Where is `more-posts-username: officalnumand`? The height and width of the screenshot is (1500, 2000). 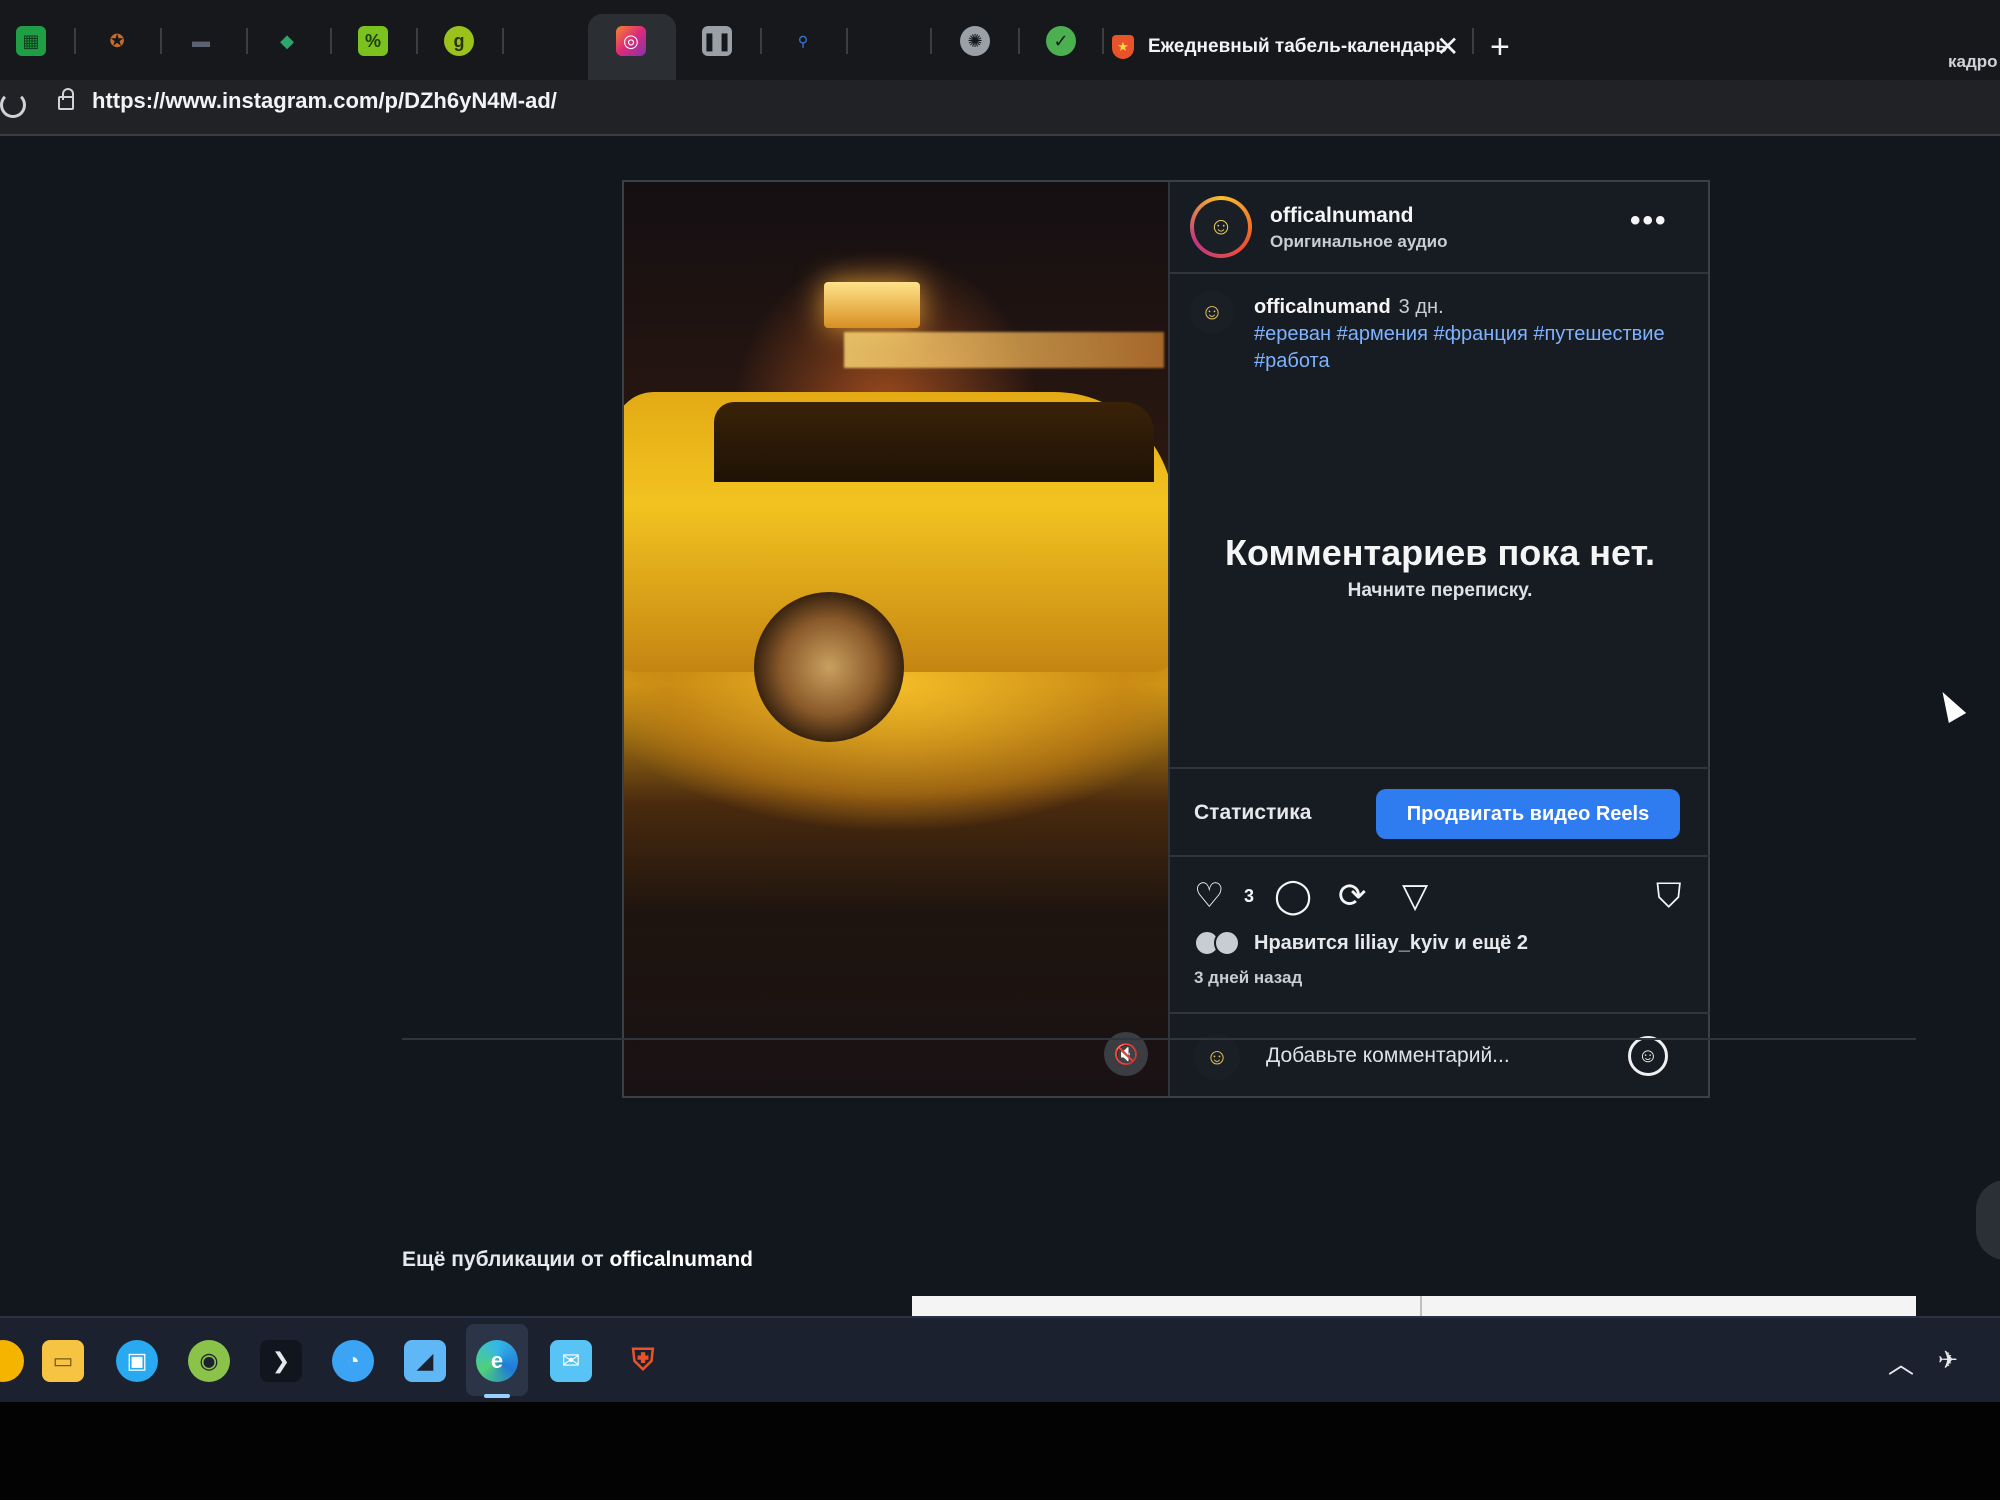
more-posts-username: officalnumand is located at coordinates (682, 1259).